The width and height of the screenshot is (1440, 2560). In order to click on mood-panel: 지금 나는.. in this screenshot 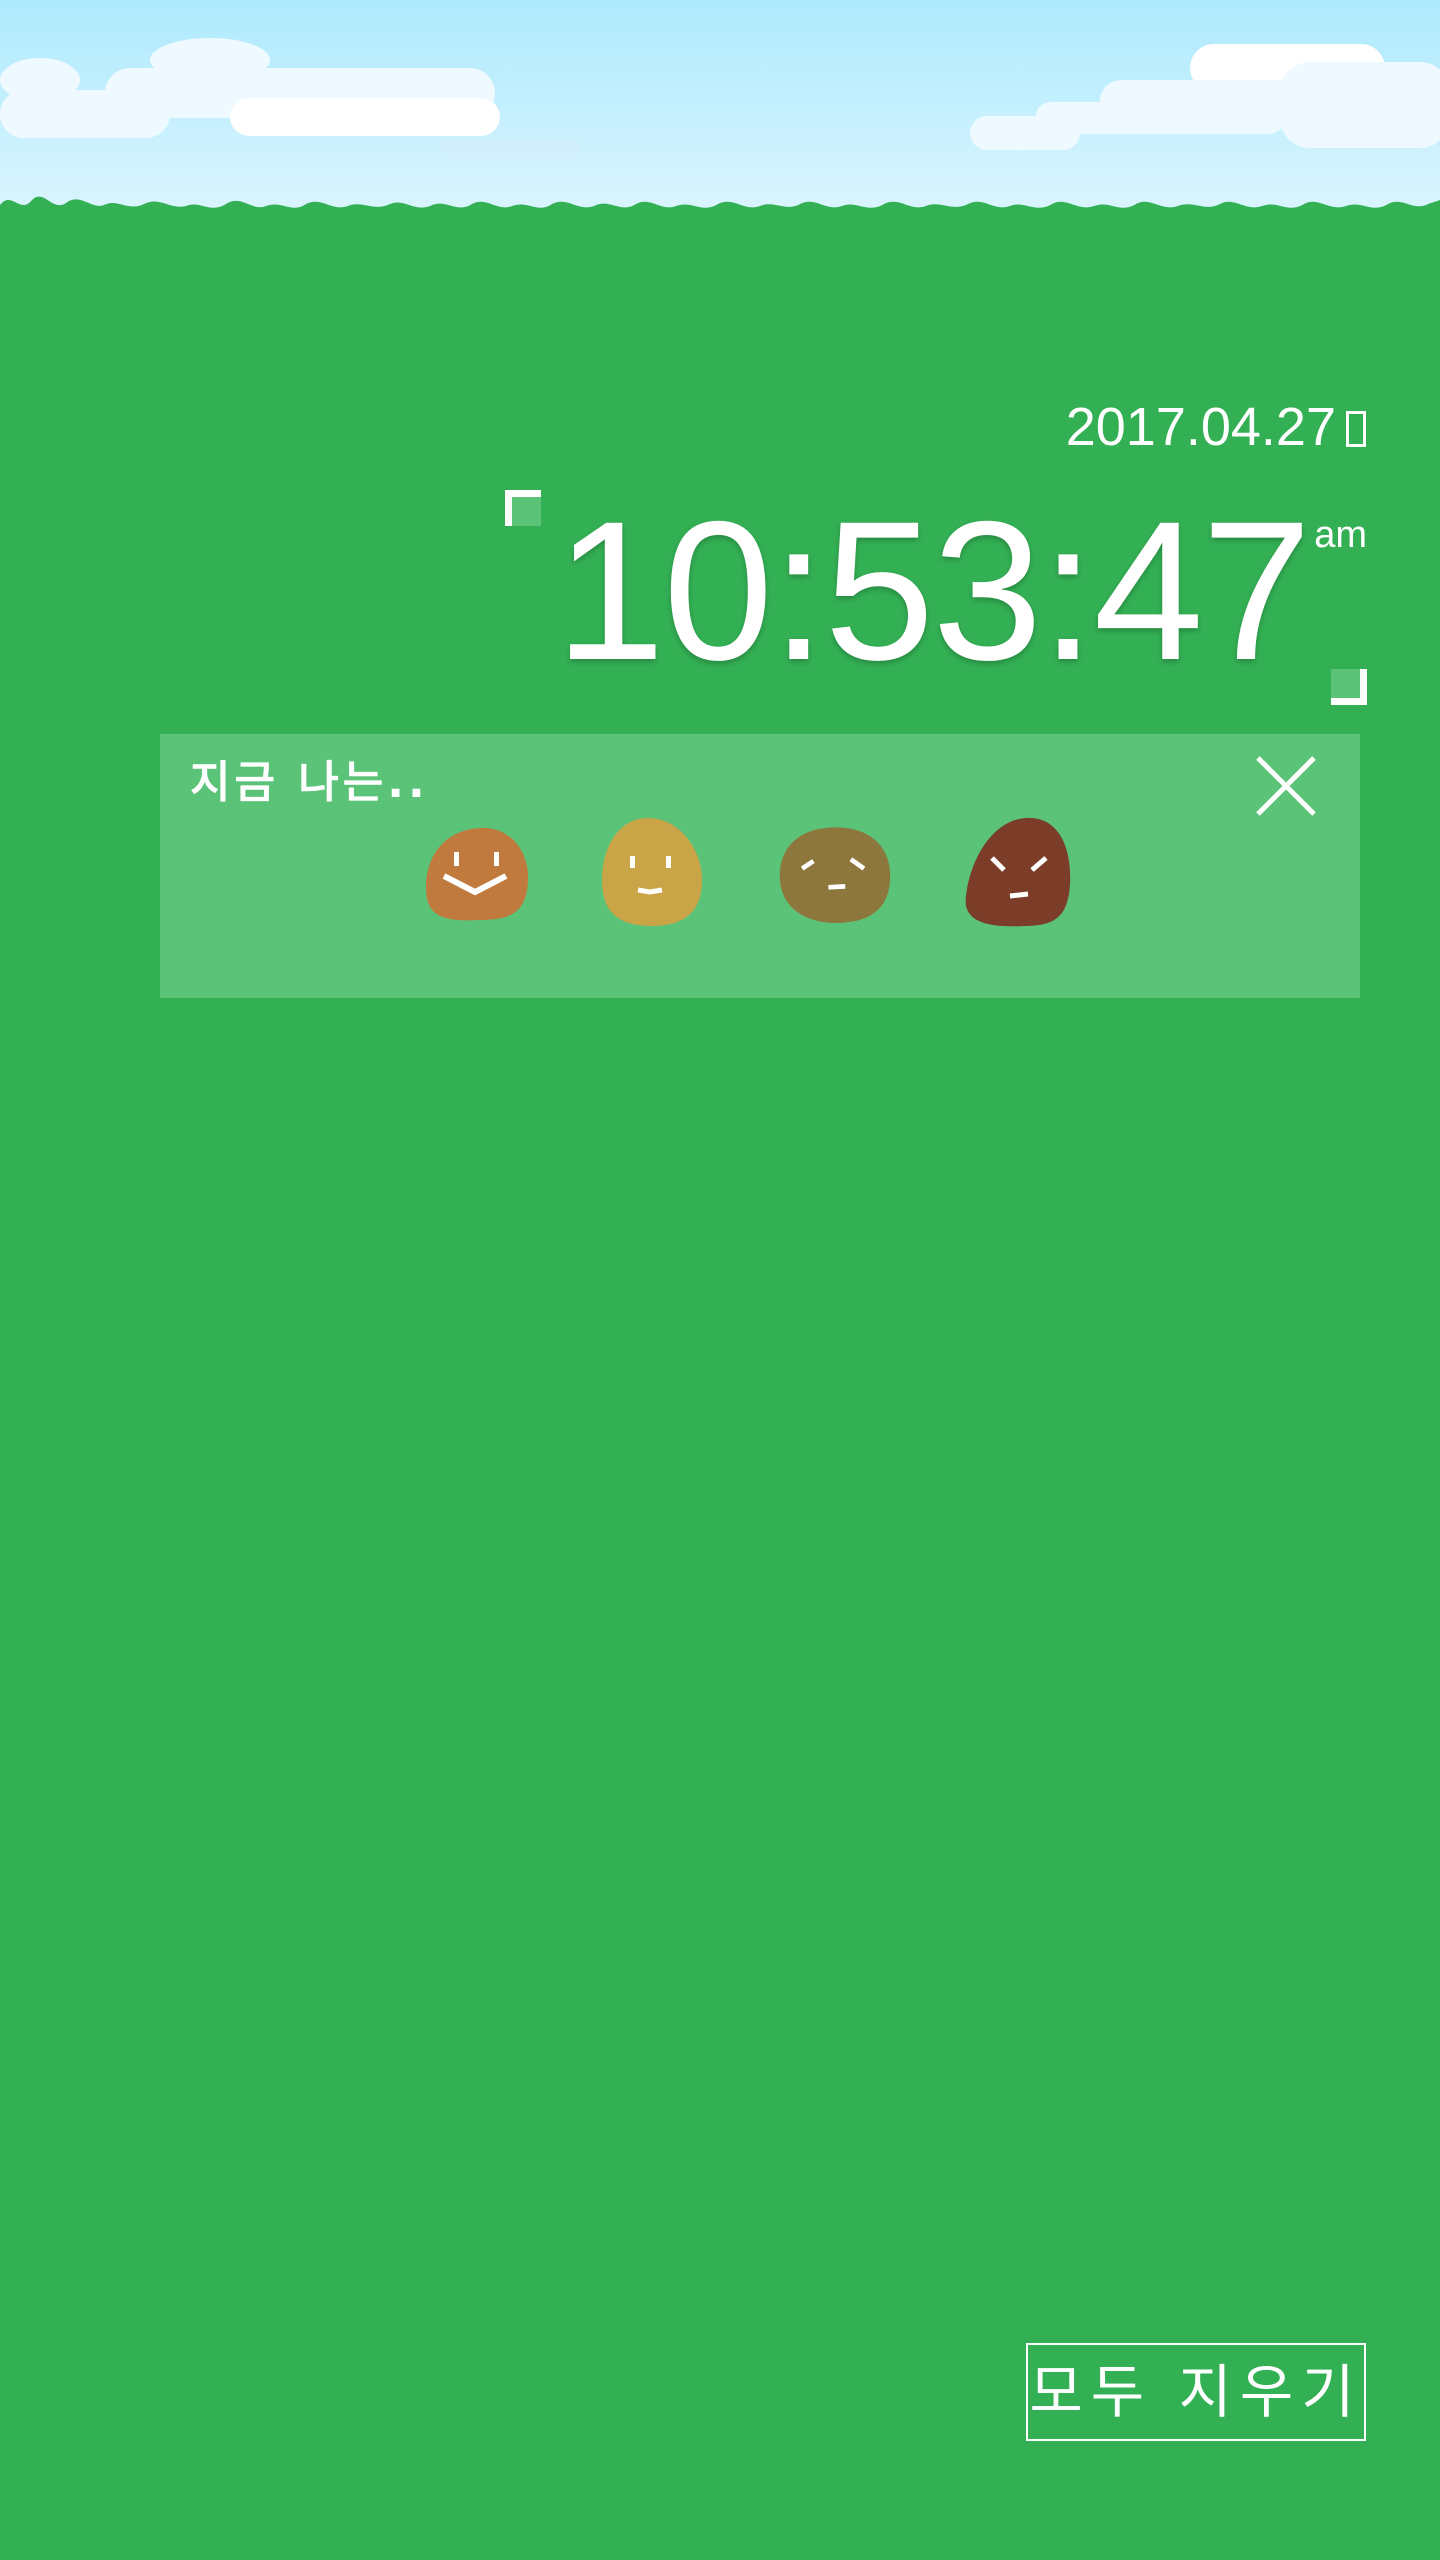, I will do `click(760, 866)`.